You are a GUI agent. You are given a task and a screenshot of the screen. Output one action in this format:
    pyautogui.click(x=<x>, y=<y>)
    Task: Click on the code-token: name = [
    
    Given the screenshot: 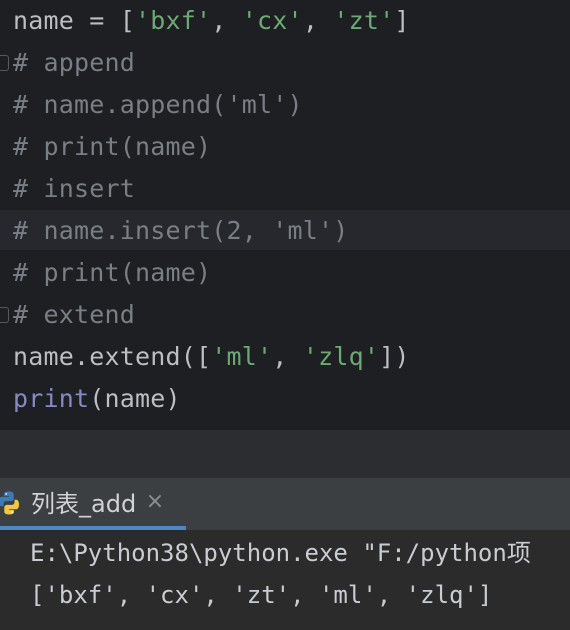 What is the action you would take?
    pyautogui.click(x=74, y=20)
    